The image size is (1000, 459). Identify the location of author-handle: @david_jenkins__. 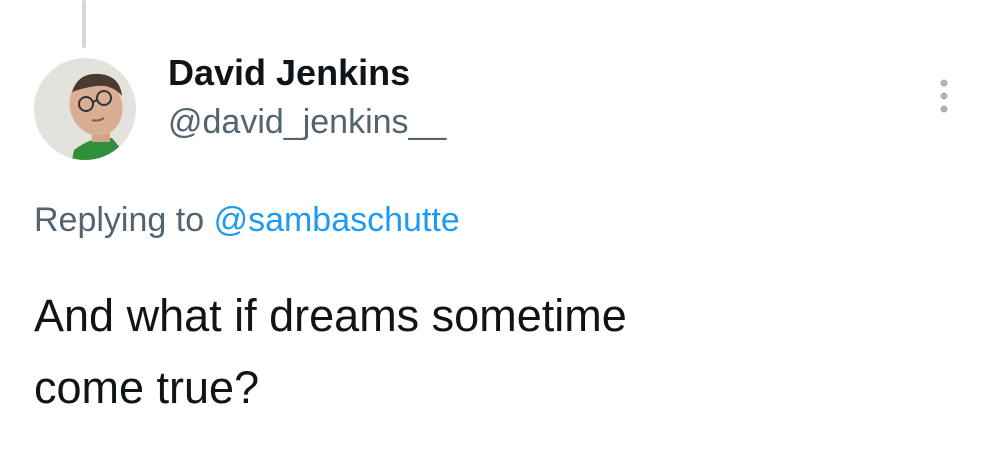
(307, 122).